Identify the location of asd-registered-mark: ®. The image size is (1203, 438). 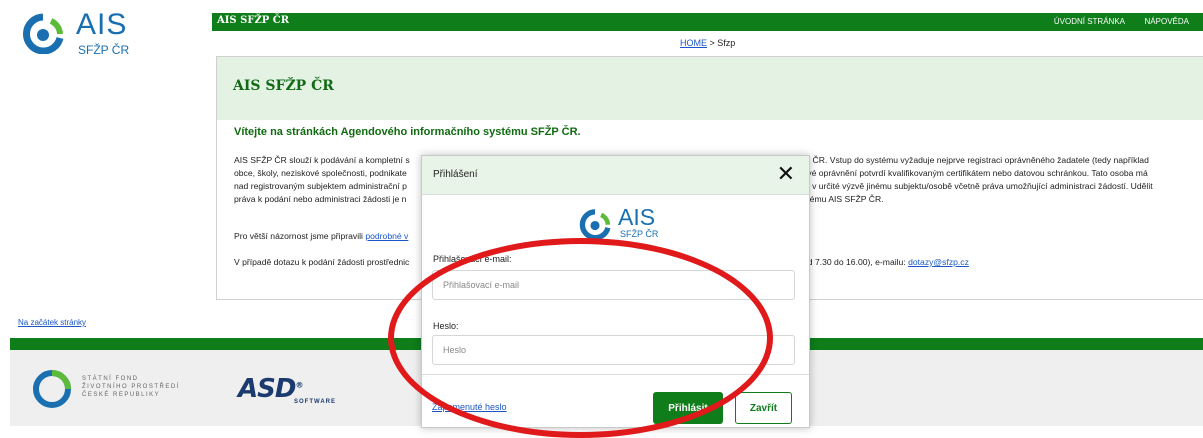
(299, 385).